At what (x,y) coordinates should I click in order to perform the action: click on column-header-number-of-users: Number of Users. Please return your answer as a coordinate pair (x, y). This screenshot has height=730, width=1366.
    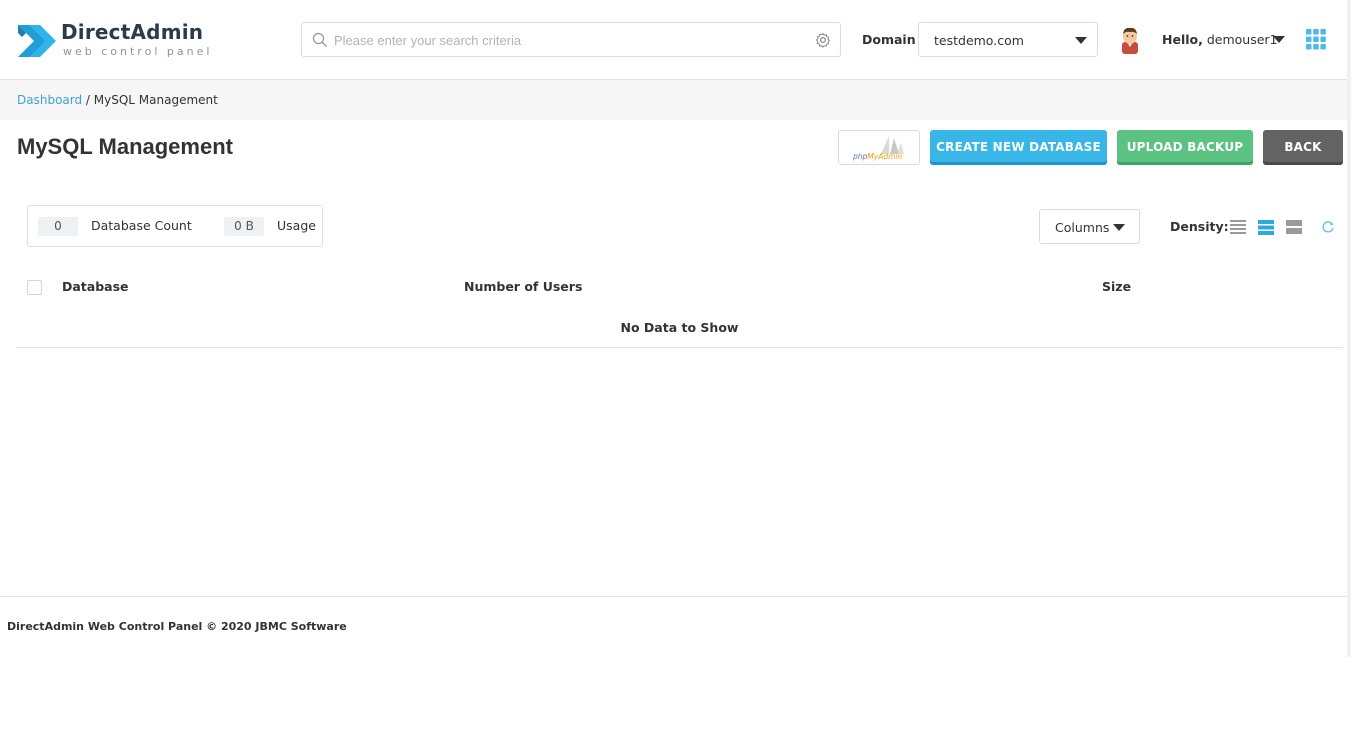
    Looking at the image, I should click on (523, 286).